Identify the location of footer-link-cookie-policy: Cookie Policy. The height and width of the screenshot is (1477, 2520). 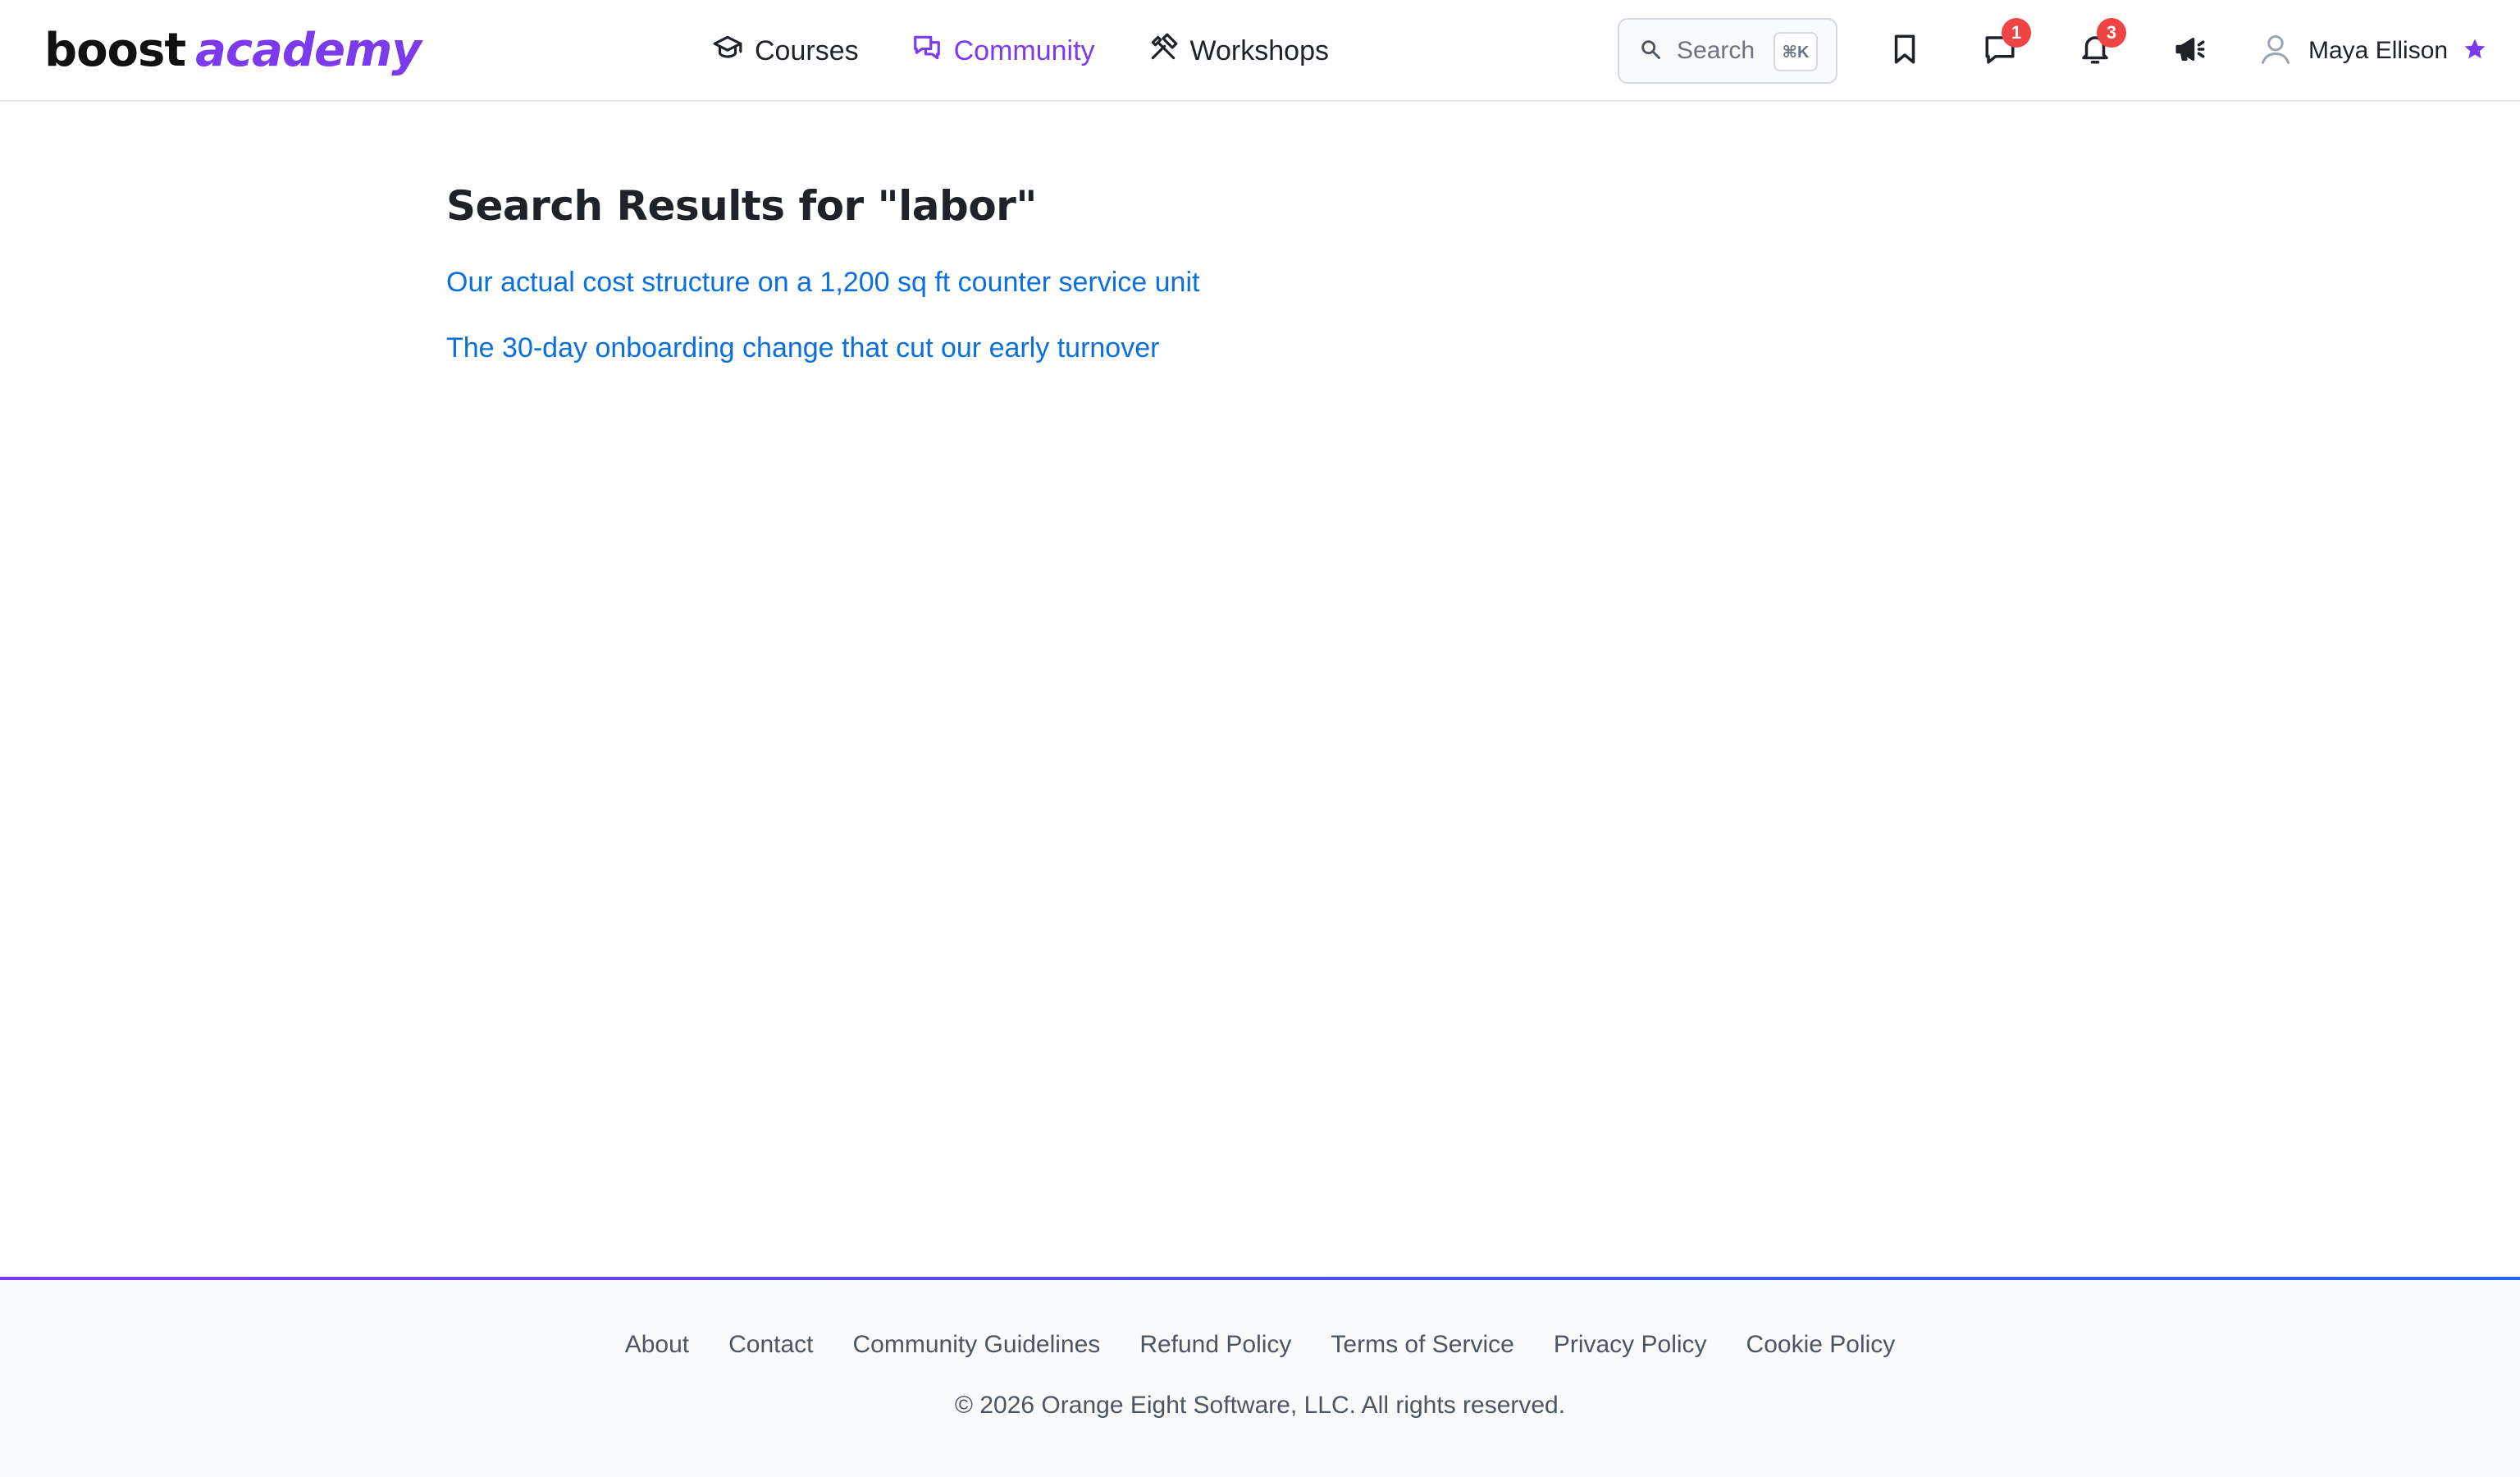
(1821, 1345).